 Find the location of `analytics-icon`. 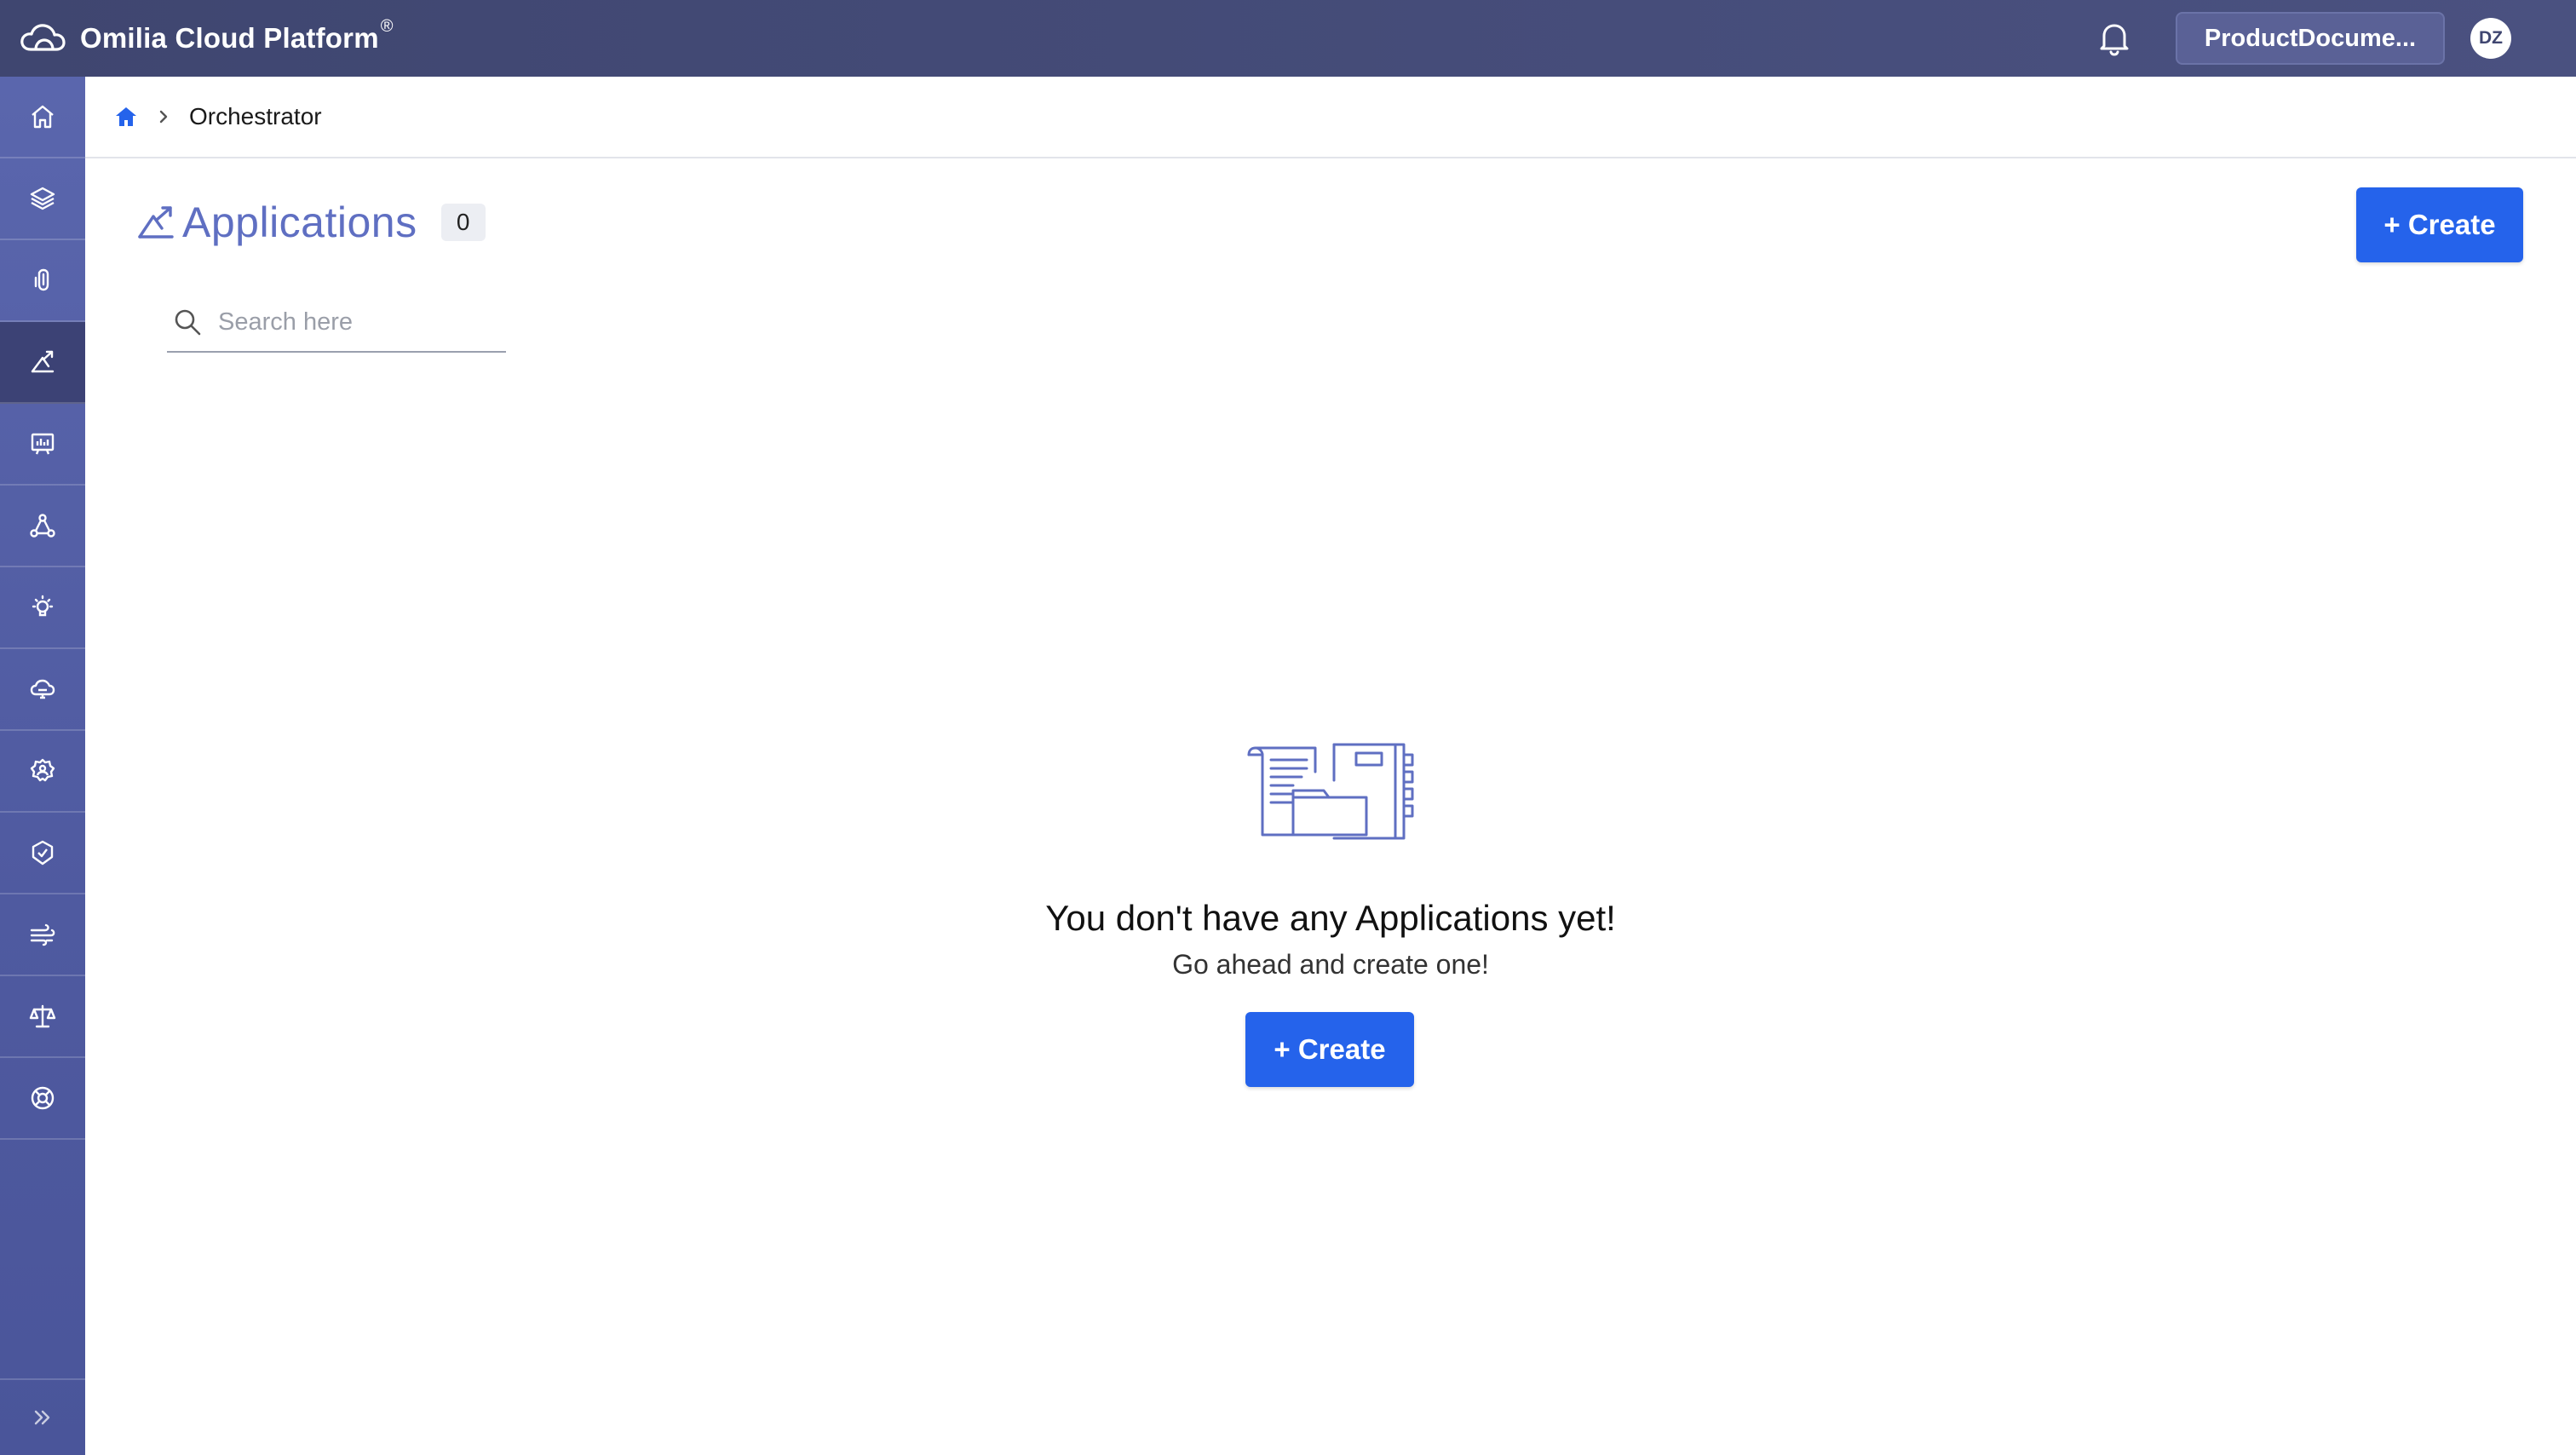

analytics-icon is located at coordinates (43, 444).